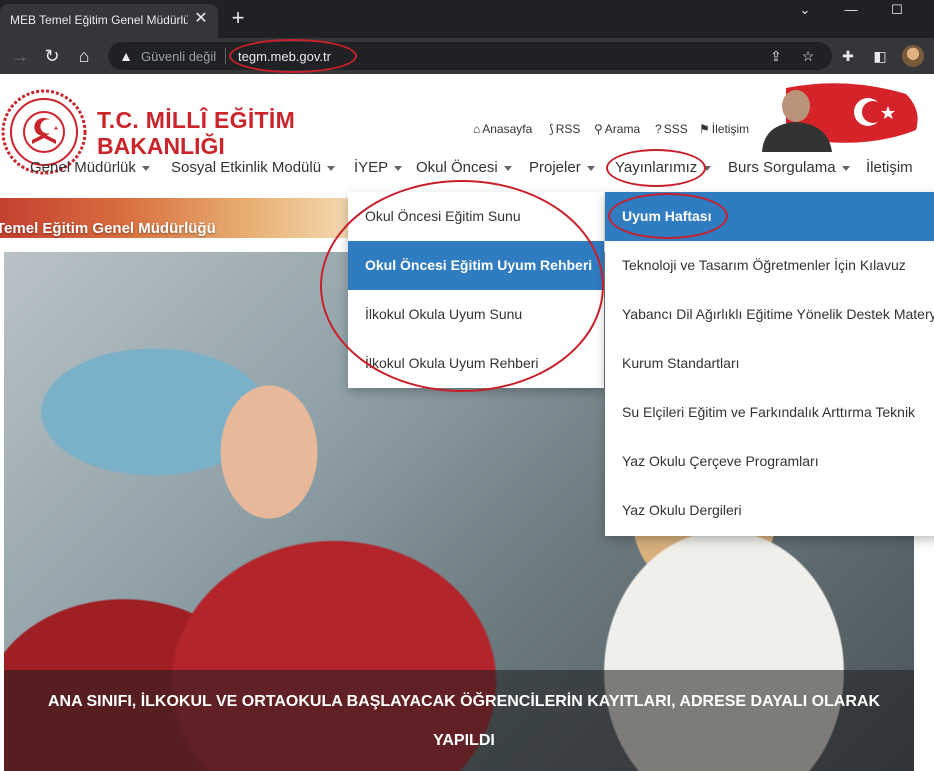 The height and width of the screenshot is (771, 934). What do you see at coordinates (564, 129) in the screenshot?
I see `quicklink-rss: ⟆ RSS` at bounding box center [564, 129].